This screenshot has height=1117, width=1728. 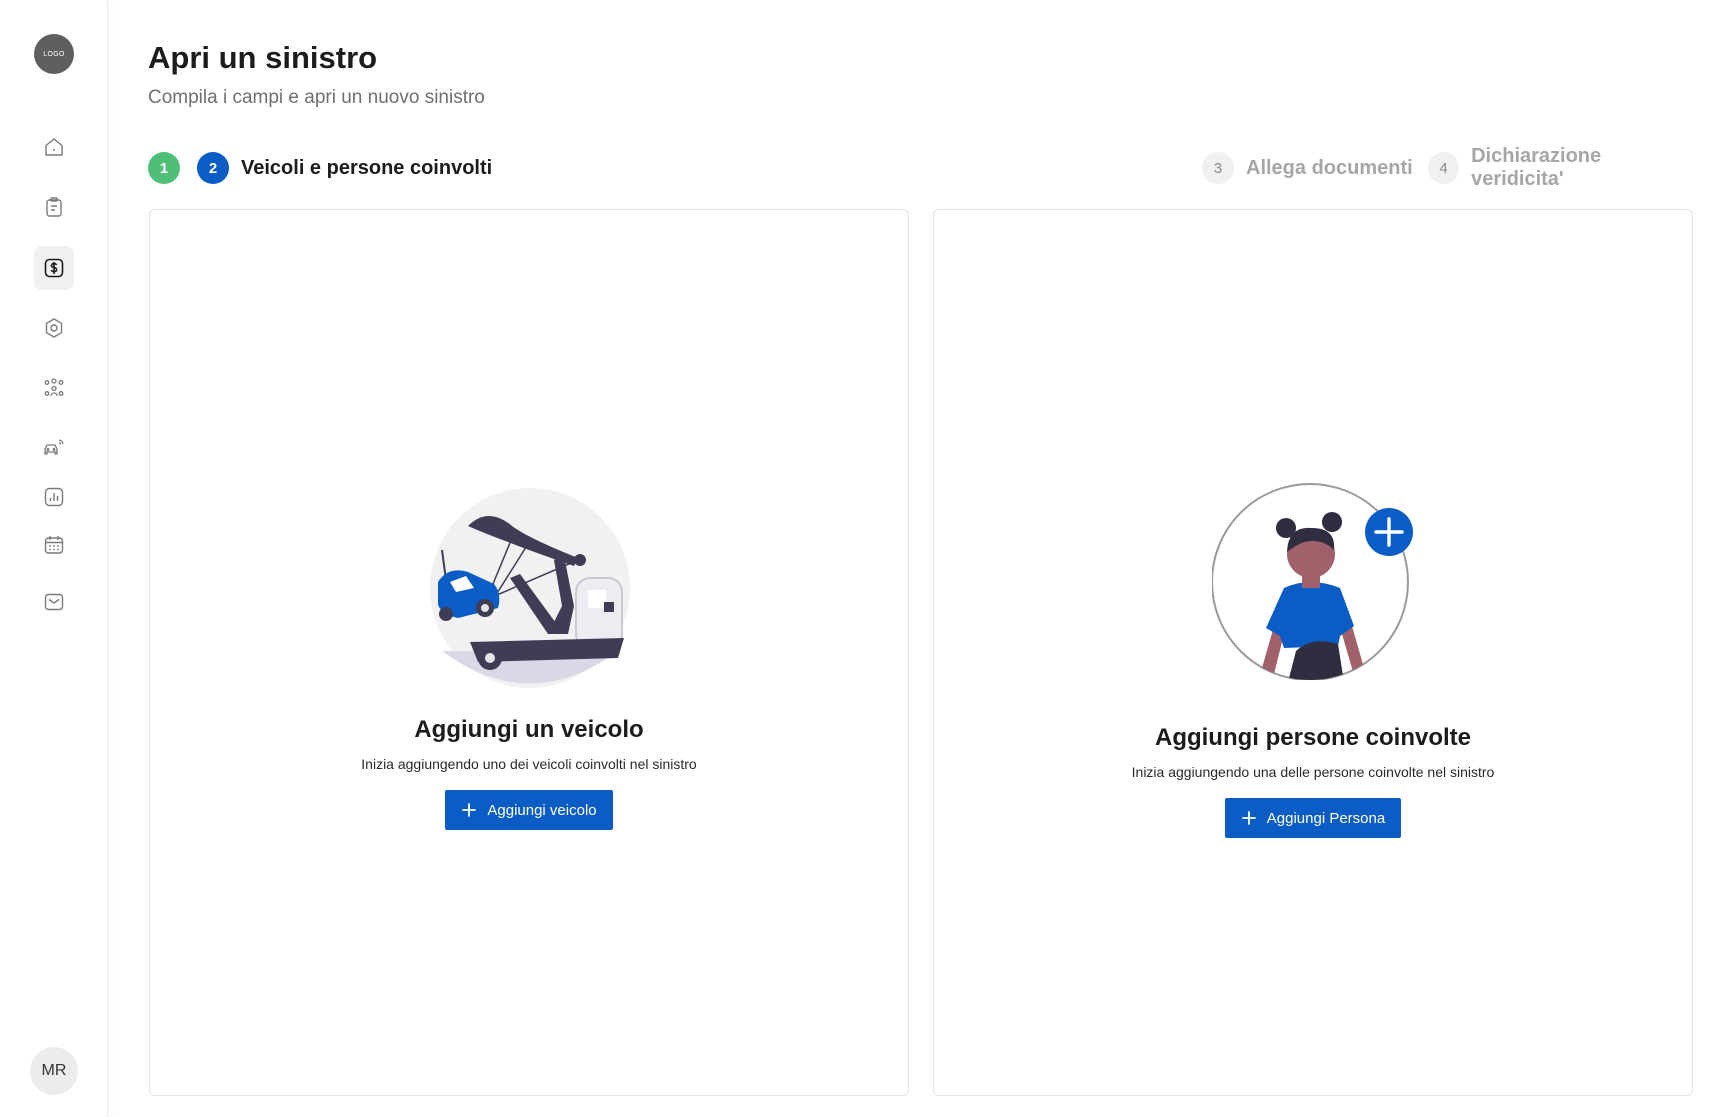 What do you see at coordinates (1313, 737) in the screenshot?
I see `person-card-title: Aggiungi persone coinvolte` at bounding box center [1313, 737].